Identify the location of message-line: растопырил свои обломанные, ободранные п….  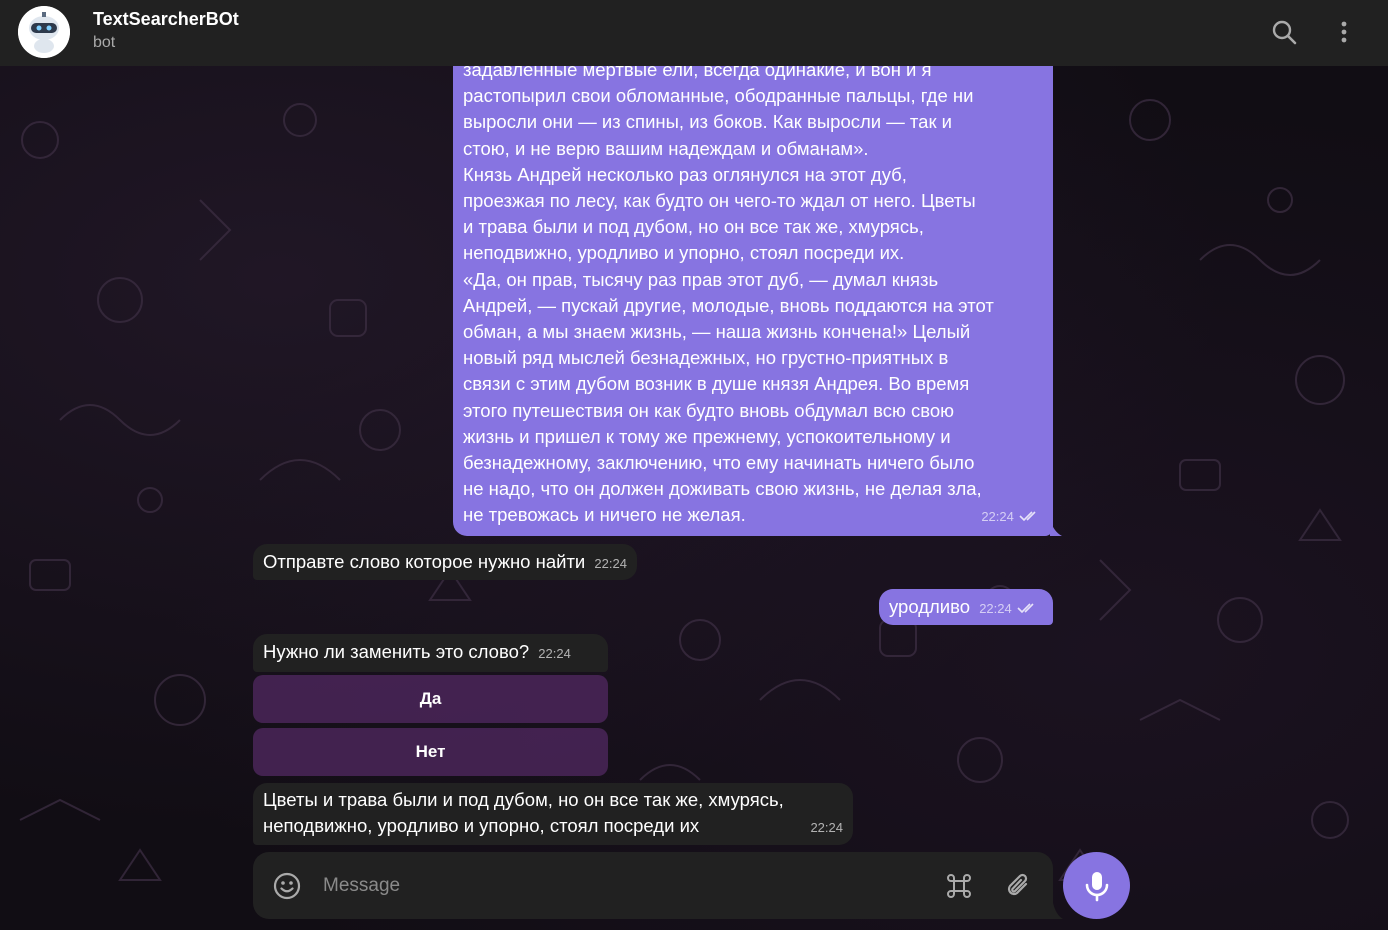
(718, 96).